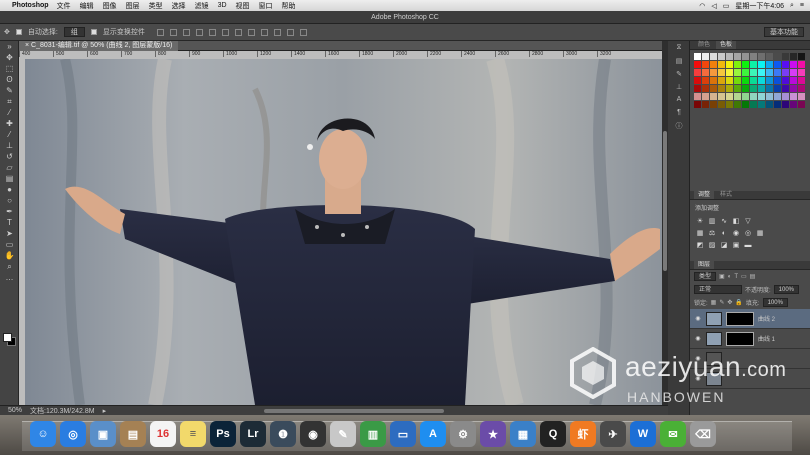 The width and height of the screenshot is (810, 455). What do you see at coordinates (15, 410) in the screenshot?
I see `zoom-level: 50%` at bounding box center [15, 410].